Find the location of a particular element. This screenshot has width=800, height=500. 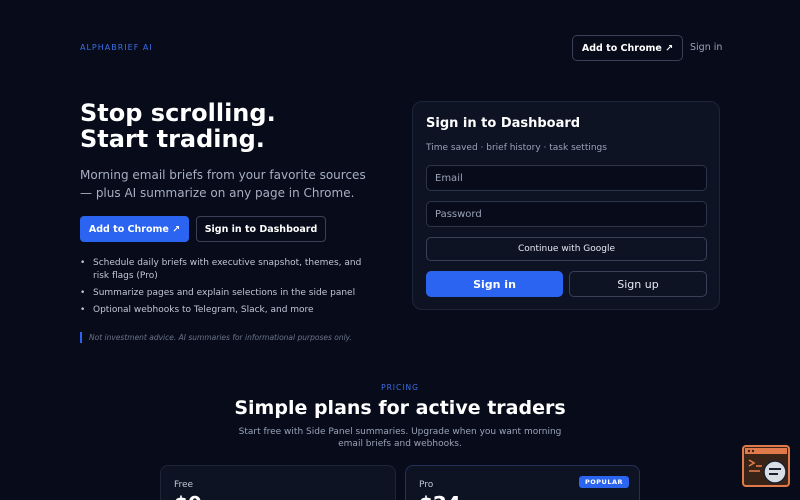

popular-badge: POPULAR is located at coordinates (603, 482).